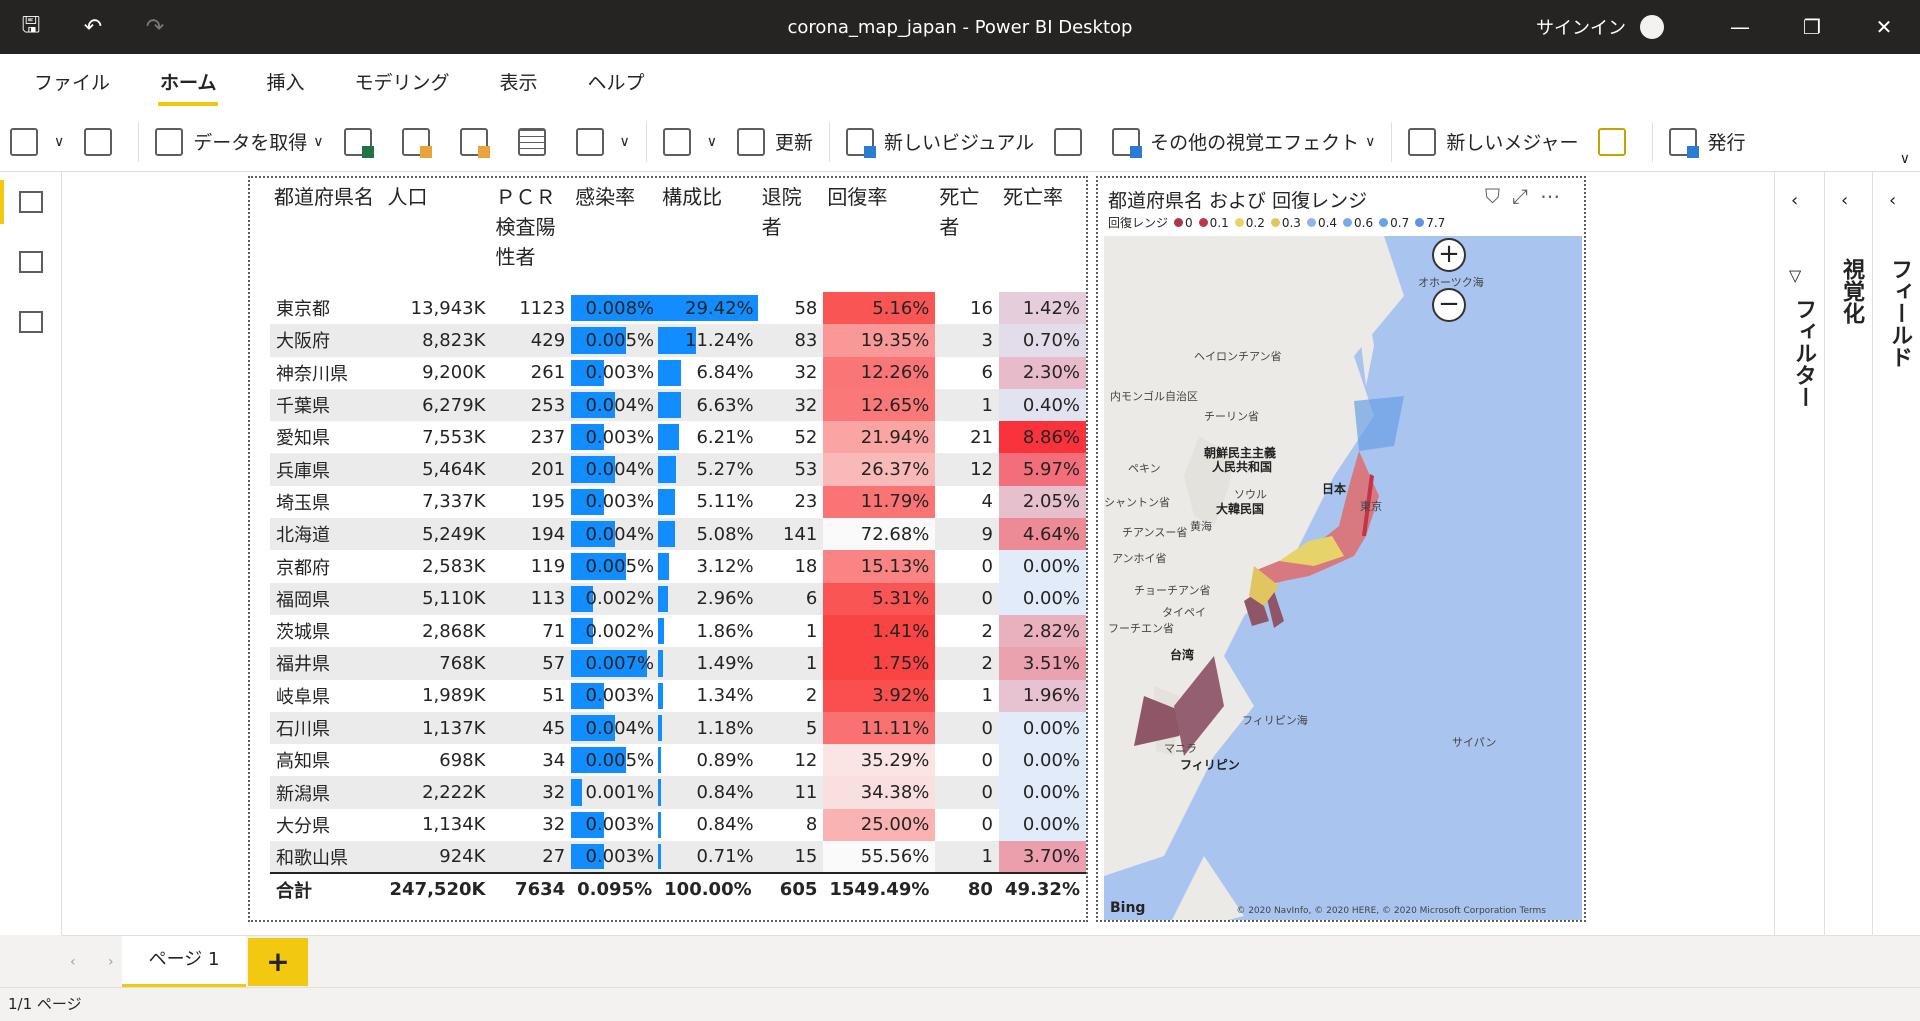 The image size is (1920, 1021). What do you see at coordinates (678, 695) in the screenshot?
I see `table-row: 岐阜県 1,989K 51 0.003% 1.34% 2 3.92% 1 1.96%` at bounding box center [678, 695].